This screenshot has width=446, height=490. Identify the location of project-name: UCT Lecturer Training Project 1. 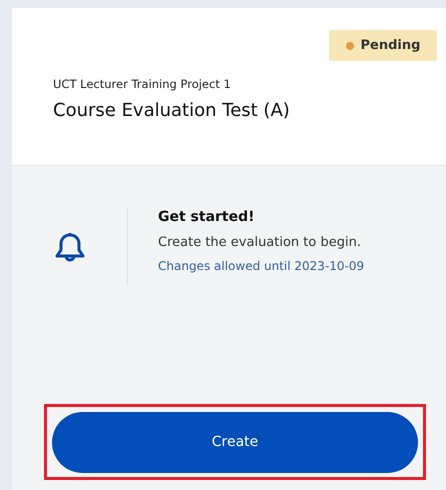
(142, 84).